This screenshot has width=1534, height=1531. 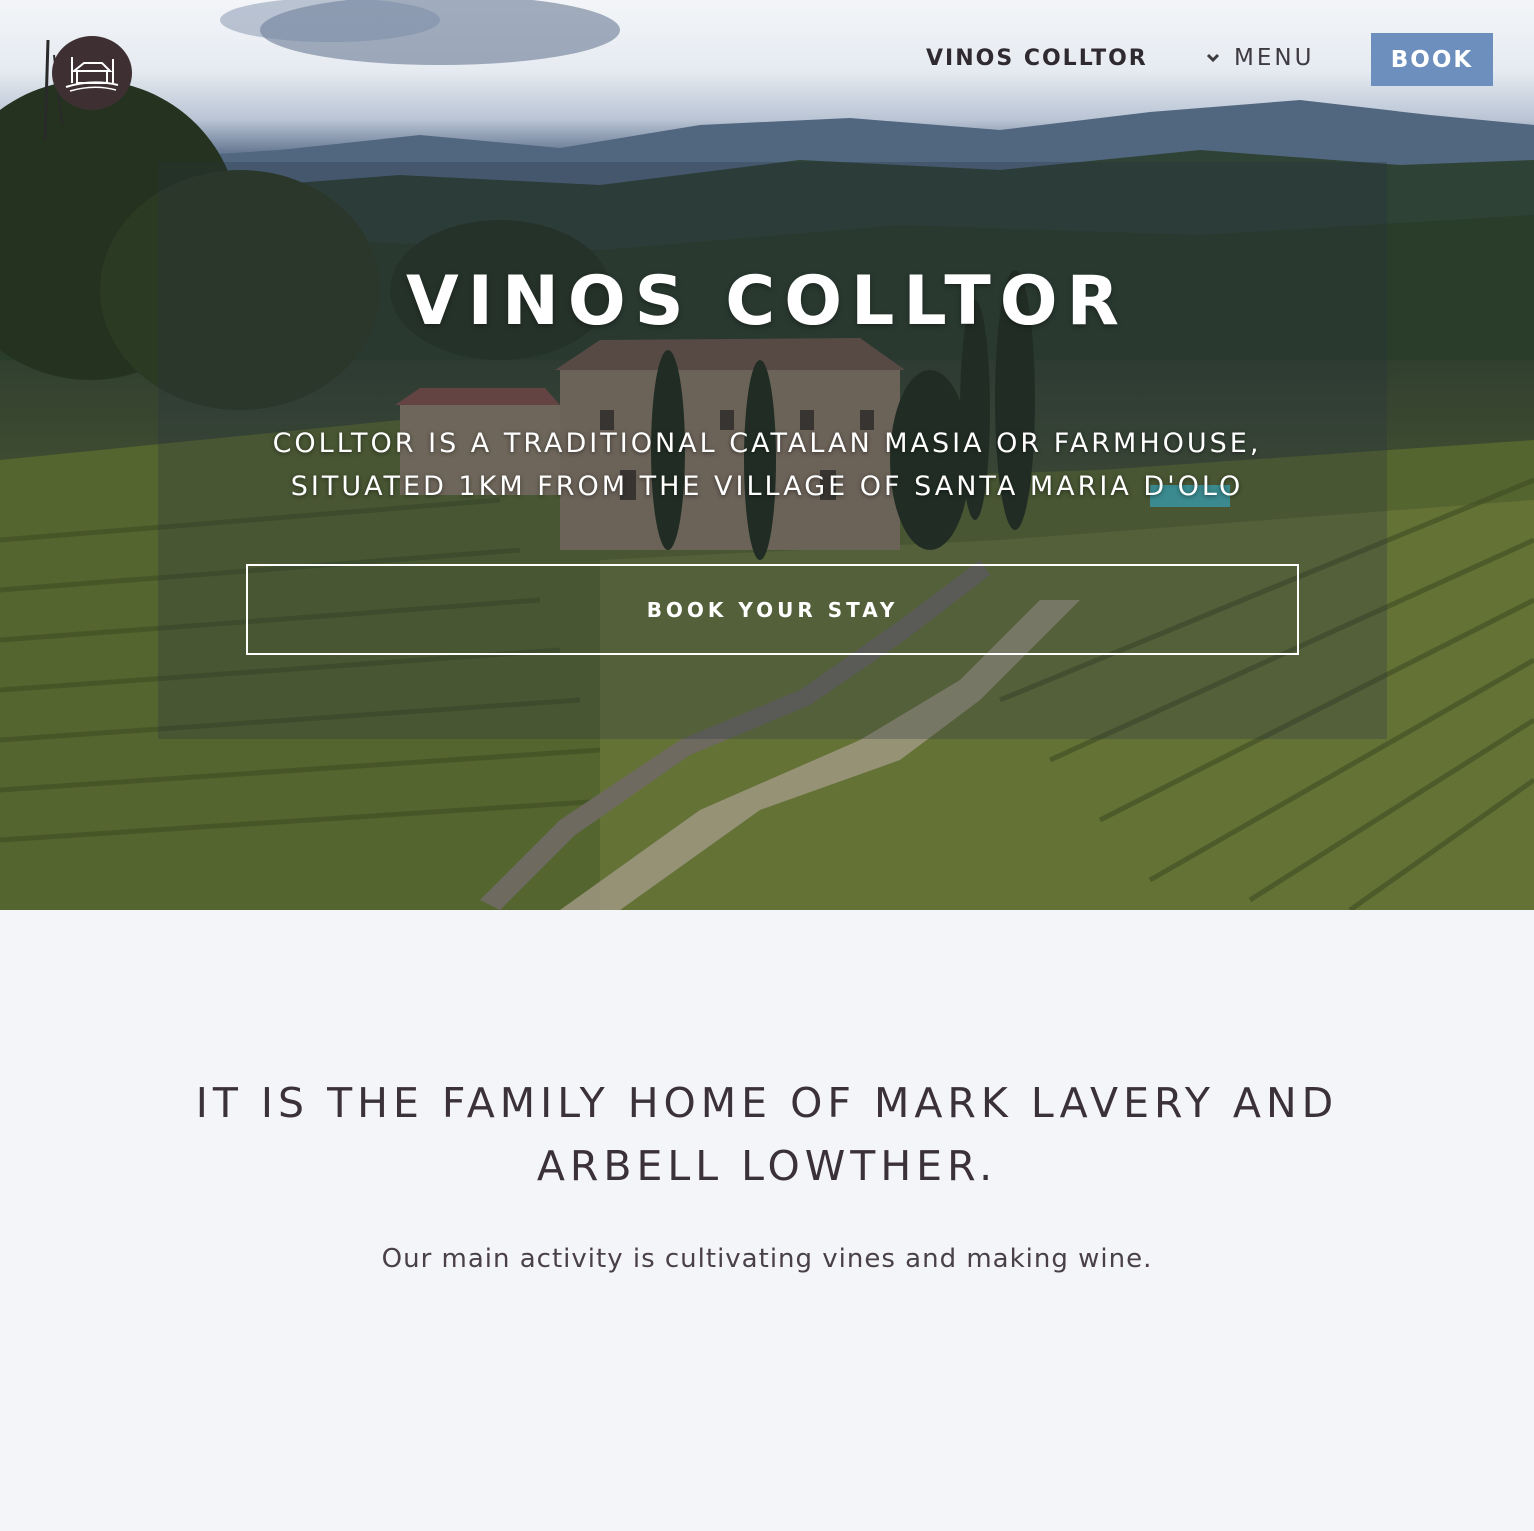 What do you see at coordinates (767, 1103) in the screenshot?
I see `intro-heading-line-1: IT IS THE FAMILY HOME OF MARK LAVERY AND` at bounding box center [767, 1103].